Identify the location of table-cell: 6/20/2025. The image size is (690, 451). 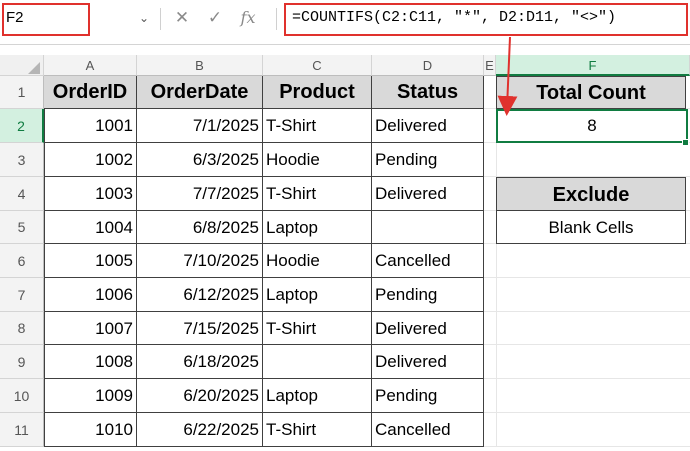
(200, 396).